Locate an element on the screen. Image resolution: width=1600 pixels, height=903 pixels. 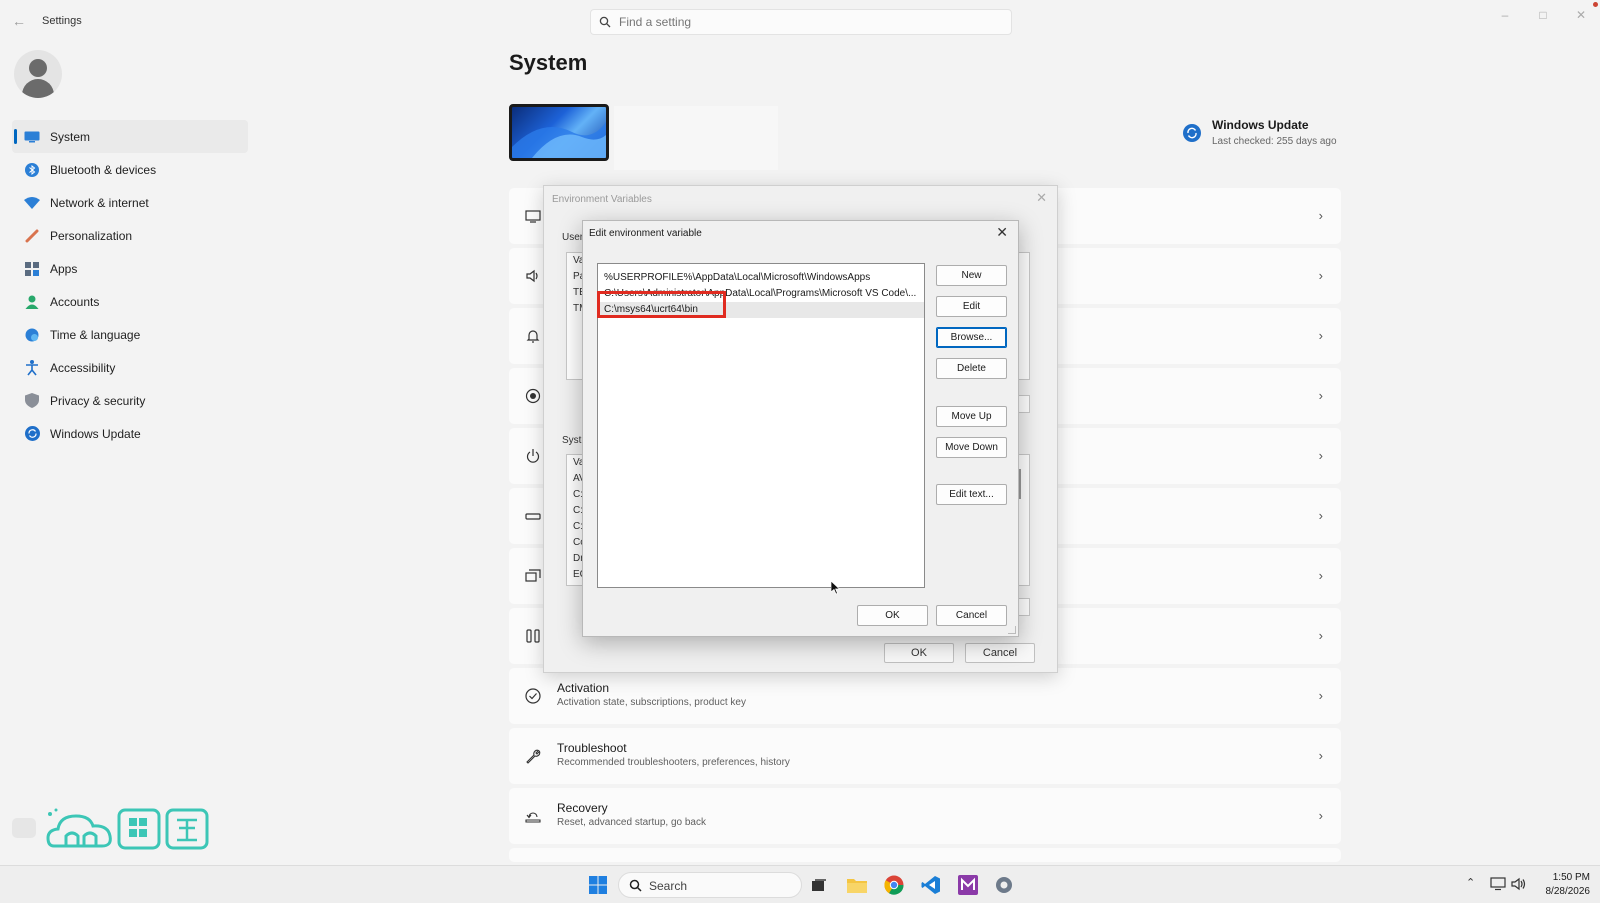
app-title: Settings is located at coordinates (62, 21).